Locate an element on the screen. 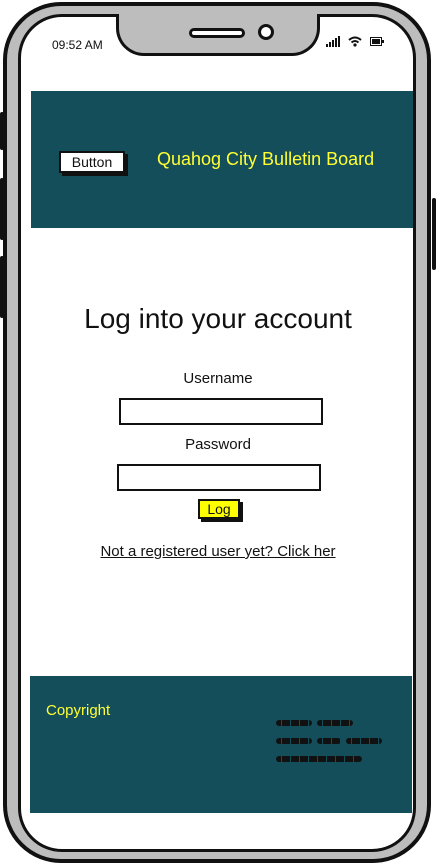 This screenshot has width=436, height=867. camera-icon is located at coordinates (266, 32).